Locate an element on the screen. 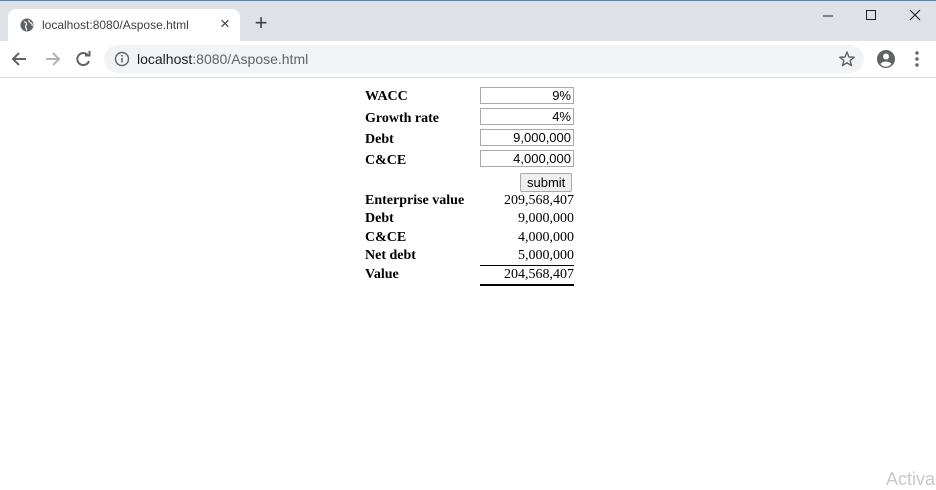 This screenshot has width=936, height=490. browser-tab: localhost:8080/Aspose.html × is located at coordinates (124, 25).